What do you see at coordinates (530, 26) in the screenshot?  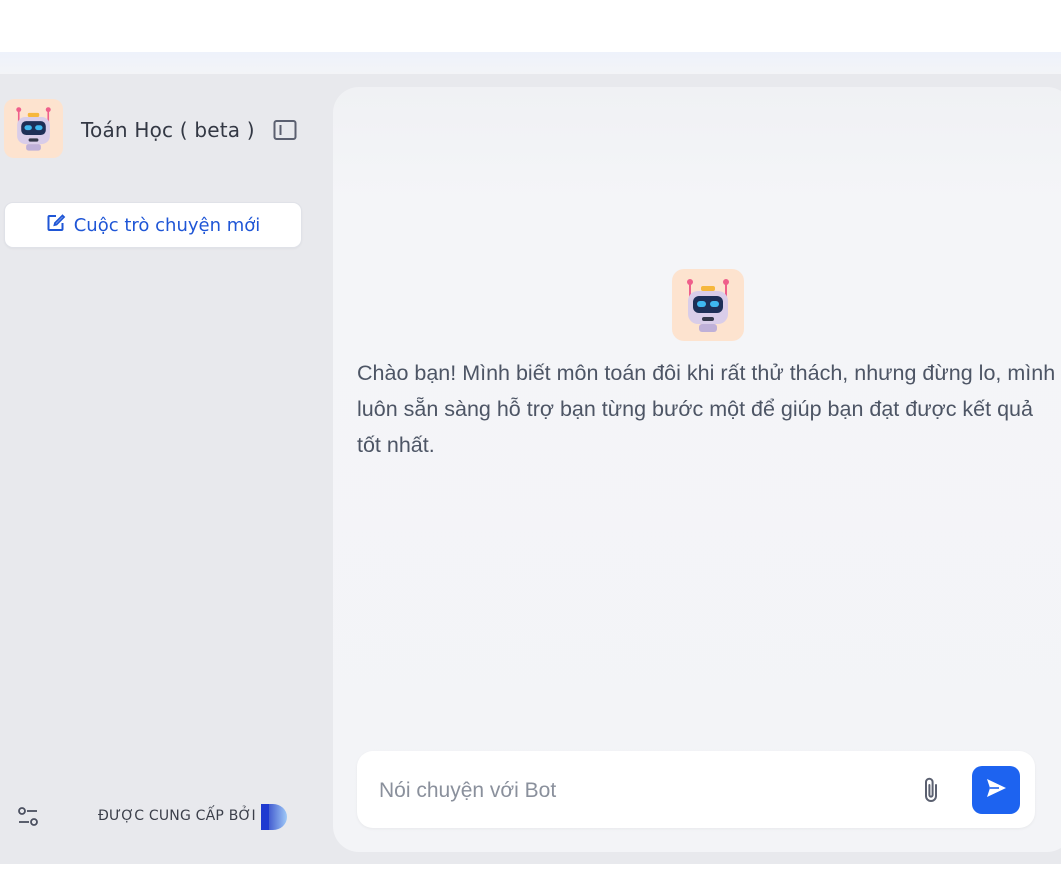 I see `top-bar` at bounding box center [530, 26].